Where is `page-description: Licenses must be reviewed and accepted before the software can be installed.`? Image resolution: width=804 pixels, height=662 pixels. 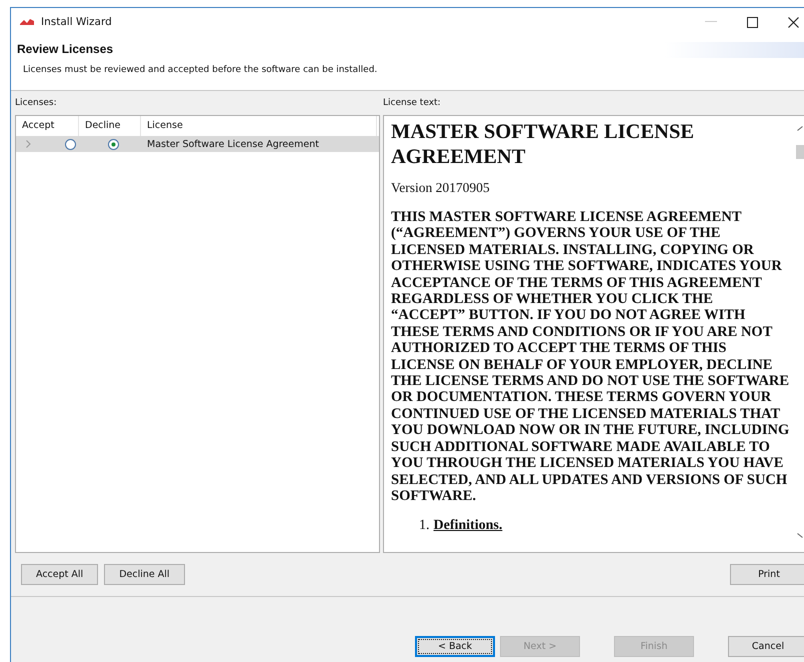
page-description: Licenses must be reviewed and accepted before the software can be installed. is located at coordinates (200, 70).